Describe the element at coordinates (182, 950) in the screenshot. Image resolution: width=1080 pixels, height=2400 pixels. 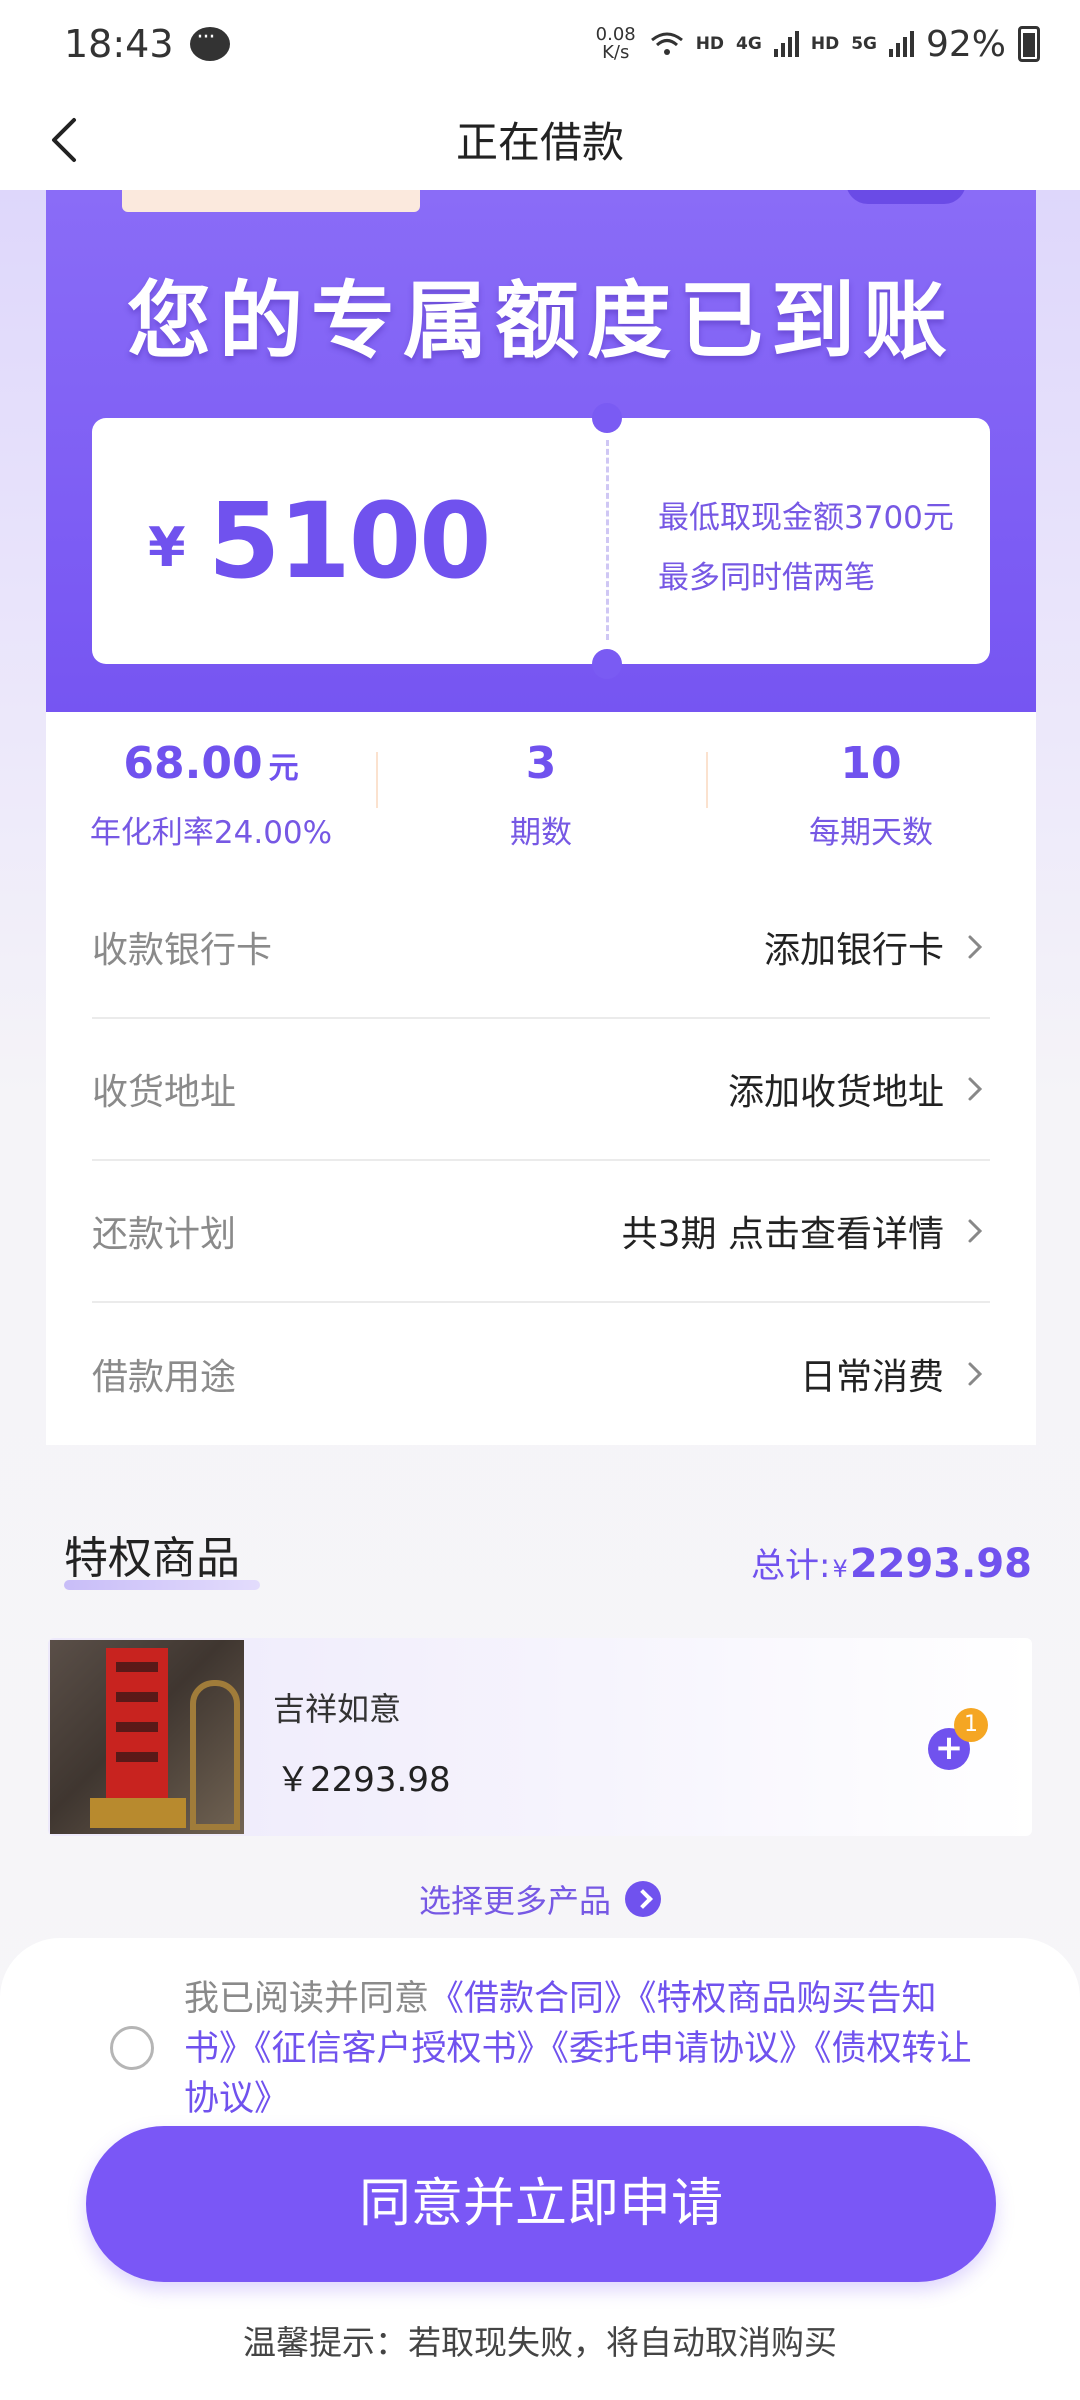
I see `bank-card-label: 收款银行卡` at that location.